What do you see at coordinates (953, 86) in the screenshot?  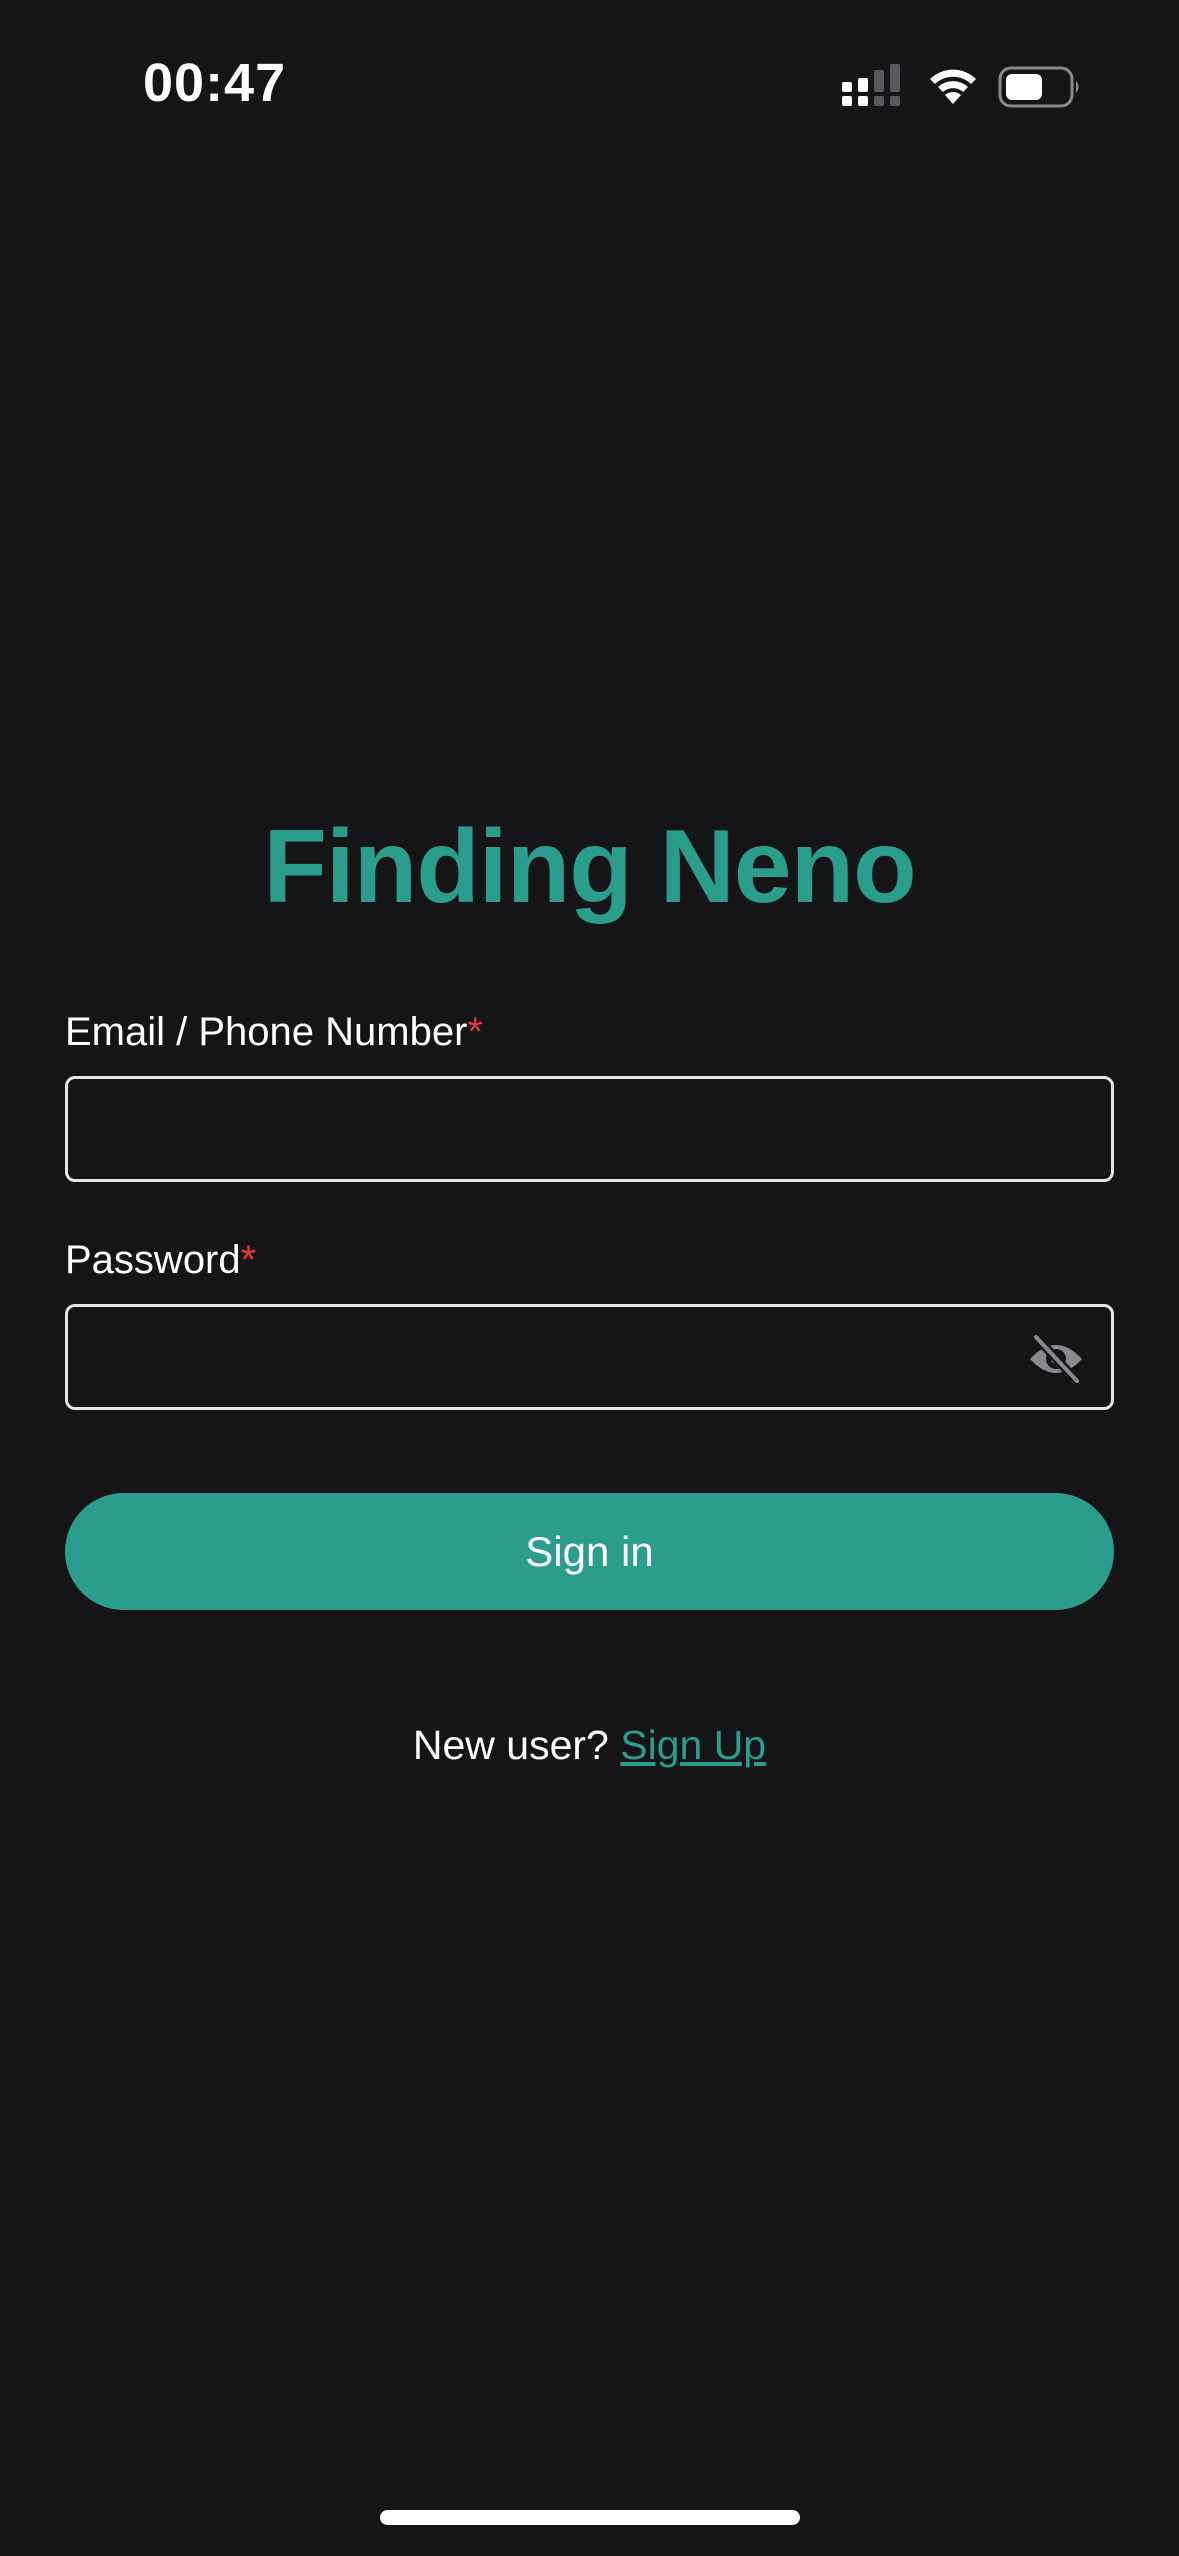 I see `wifi-icon` at bounding box center [953, 86].